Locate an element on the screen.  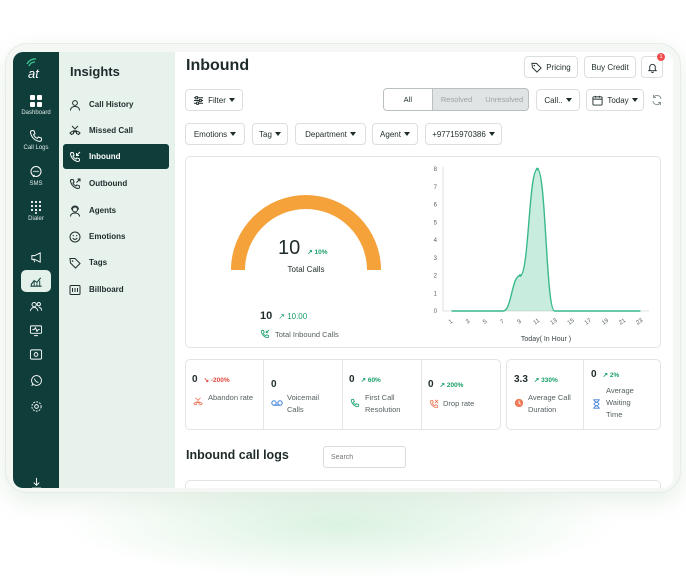
rail-whatsapp is located at coordinates (36, 380).